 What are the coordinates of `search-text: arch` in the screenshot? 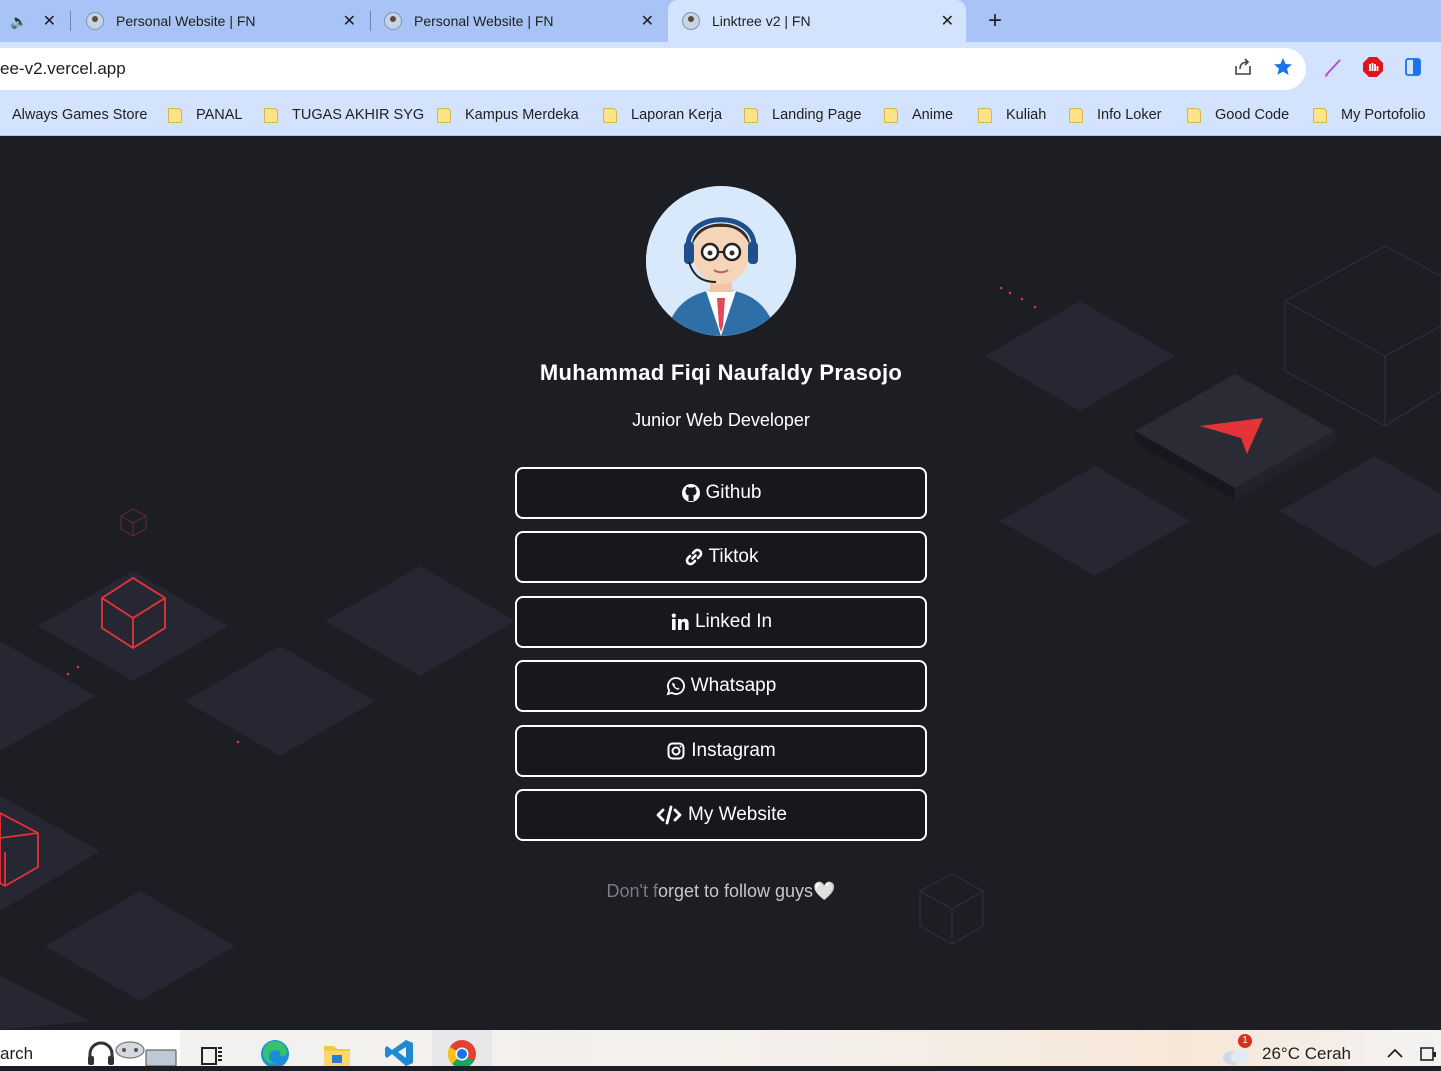 It's located at (16, 1054).